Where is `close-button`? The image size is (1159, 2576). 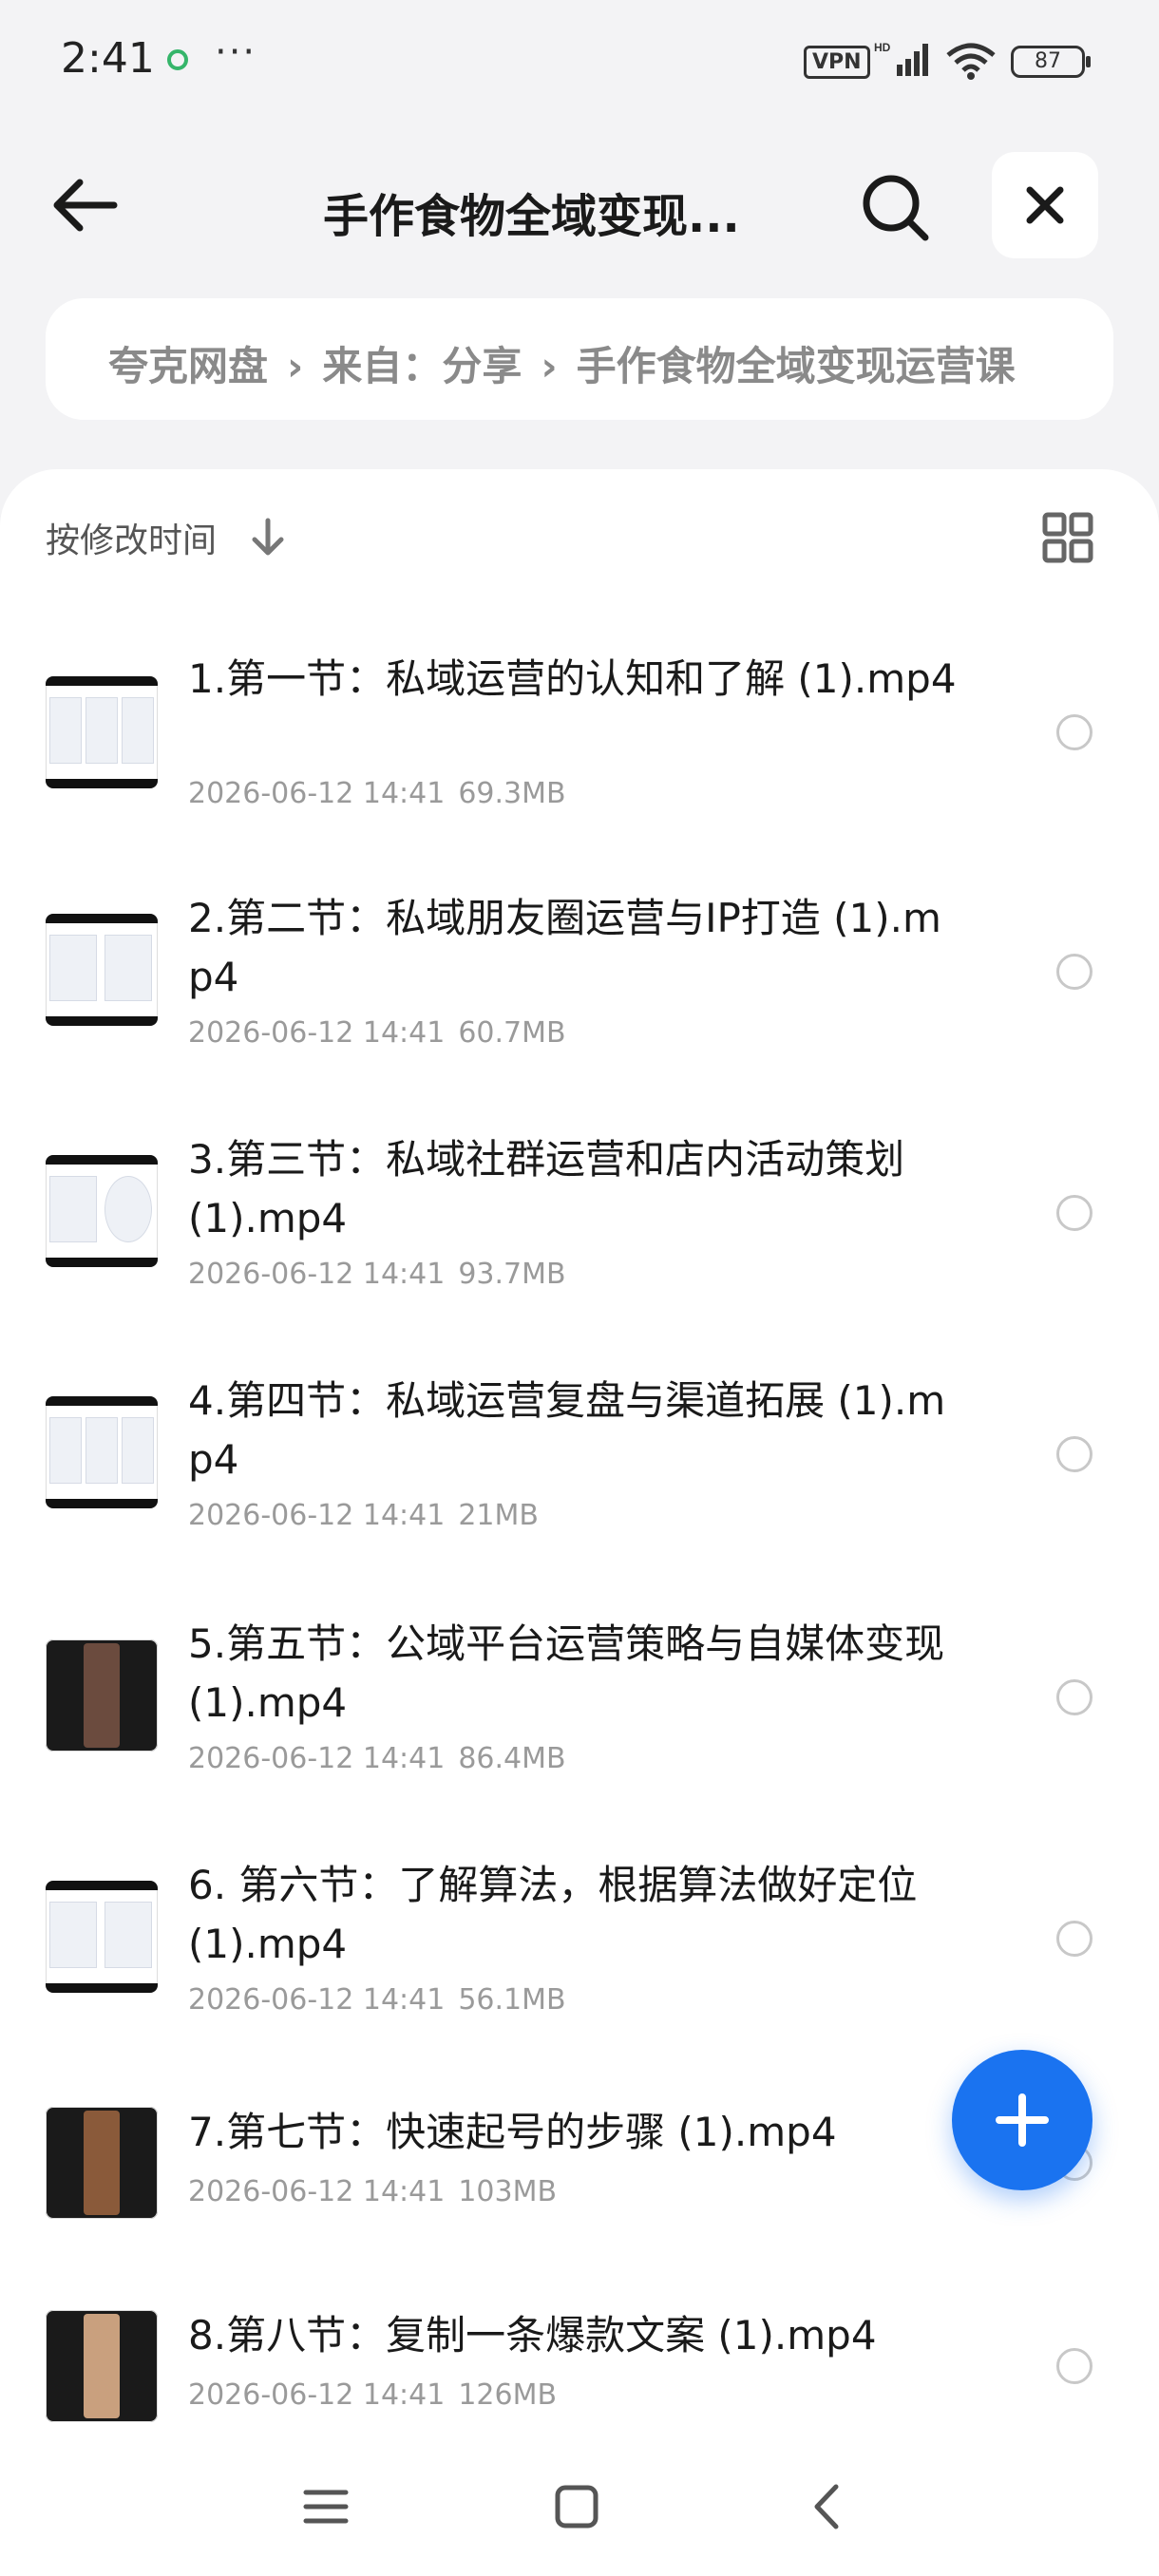
close-button is located at coordinates (1045, 205).